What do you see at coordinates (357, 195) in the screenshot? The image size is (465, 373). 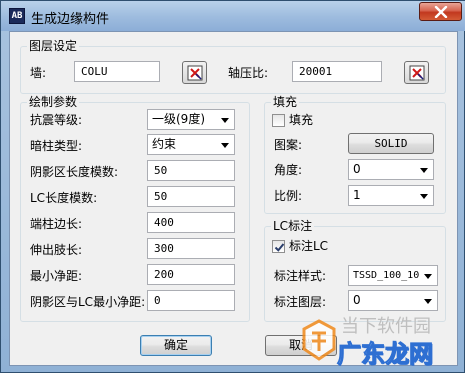 I see `scale-value: 1` at bounding box center [357, 195].